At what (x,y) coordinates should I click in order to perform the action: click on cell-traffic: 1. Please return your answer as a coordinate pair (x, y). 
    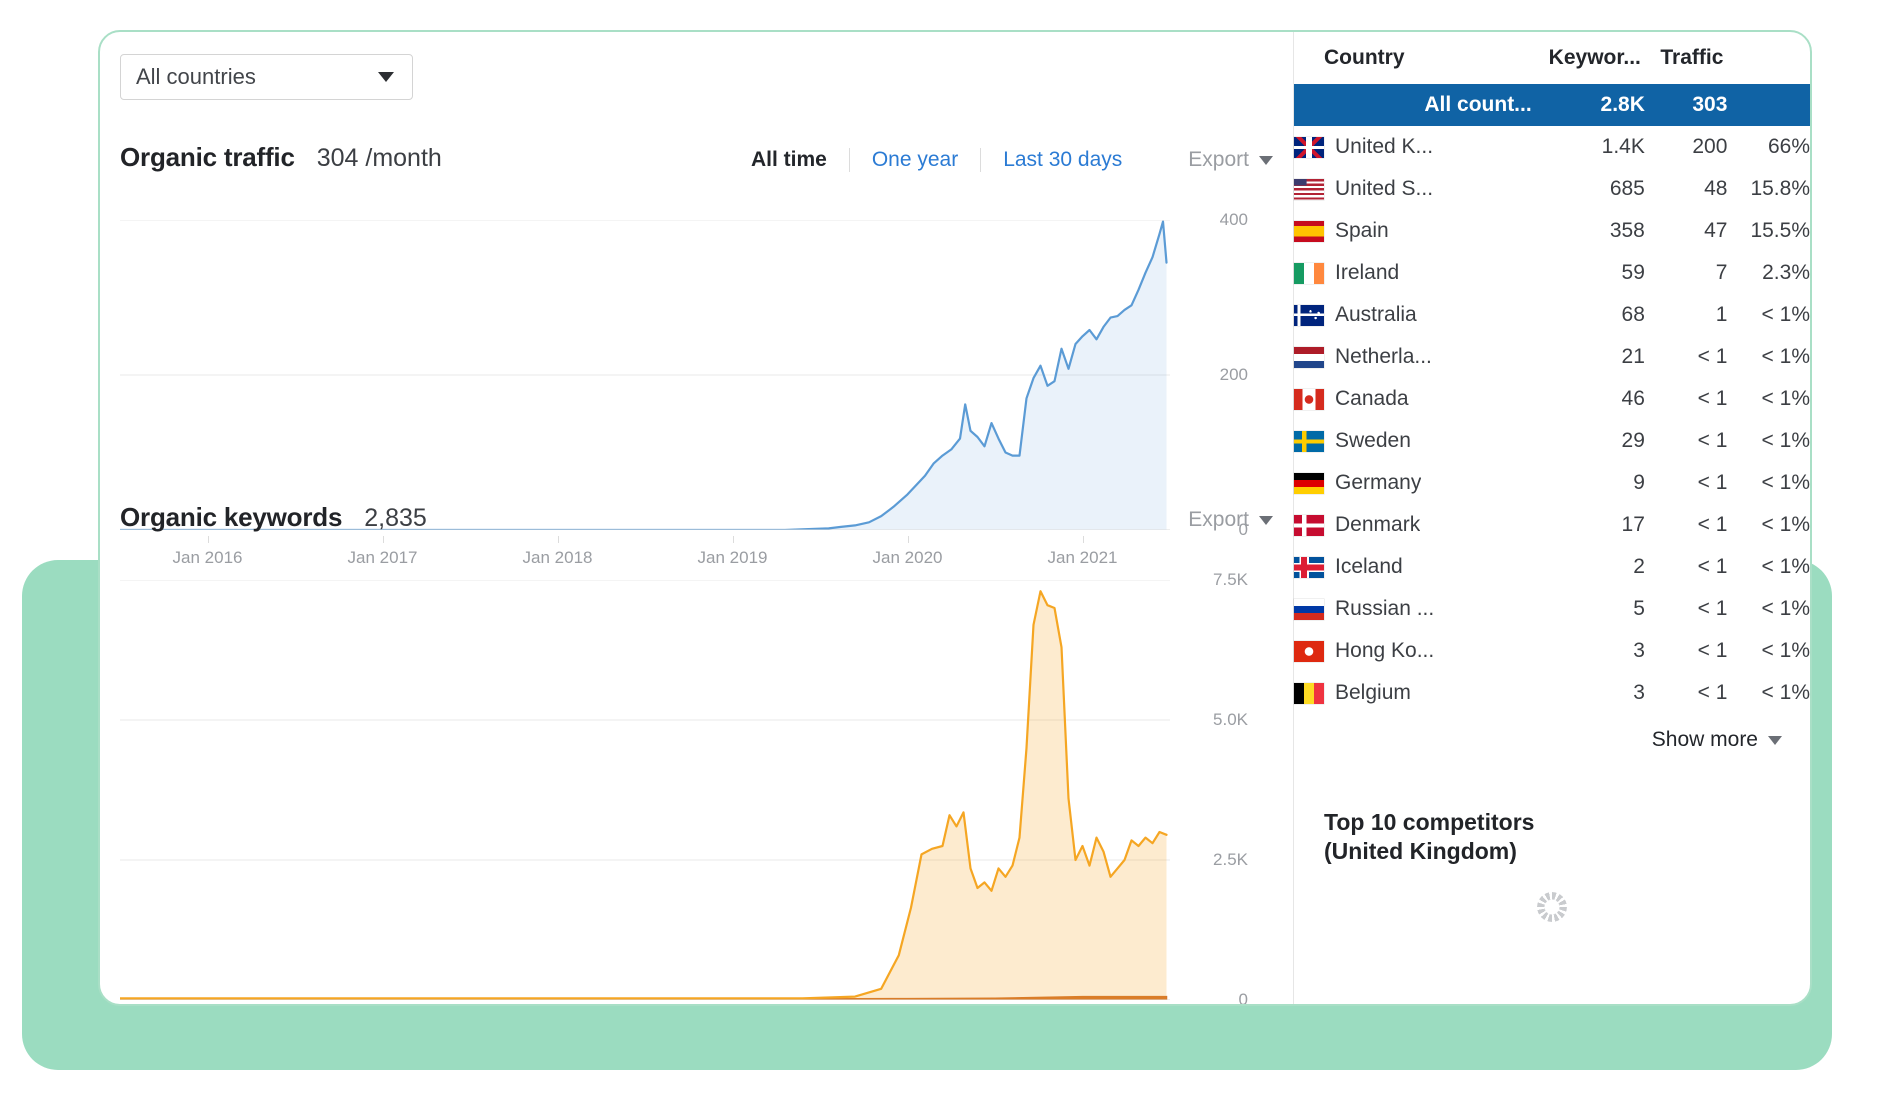
    Looking at the image, I should click on (1721, 314).